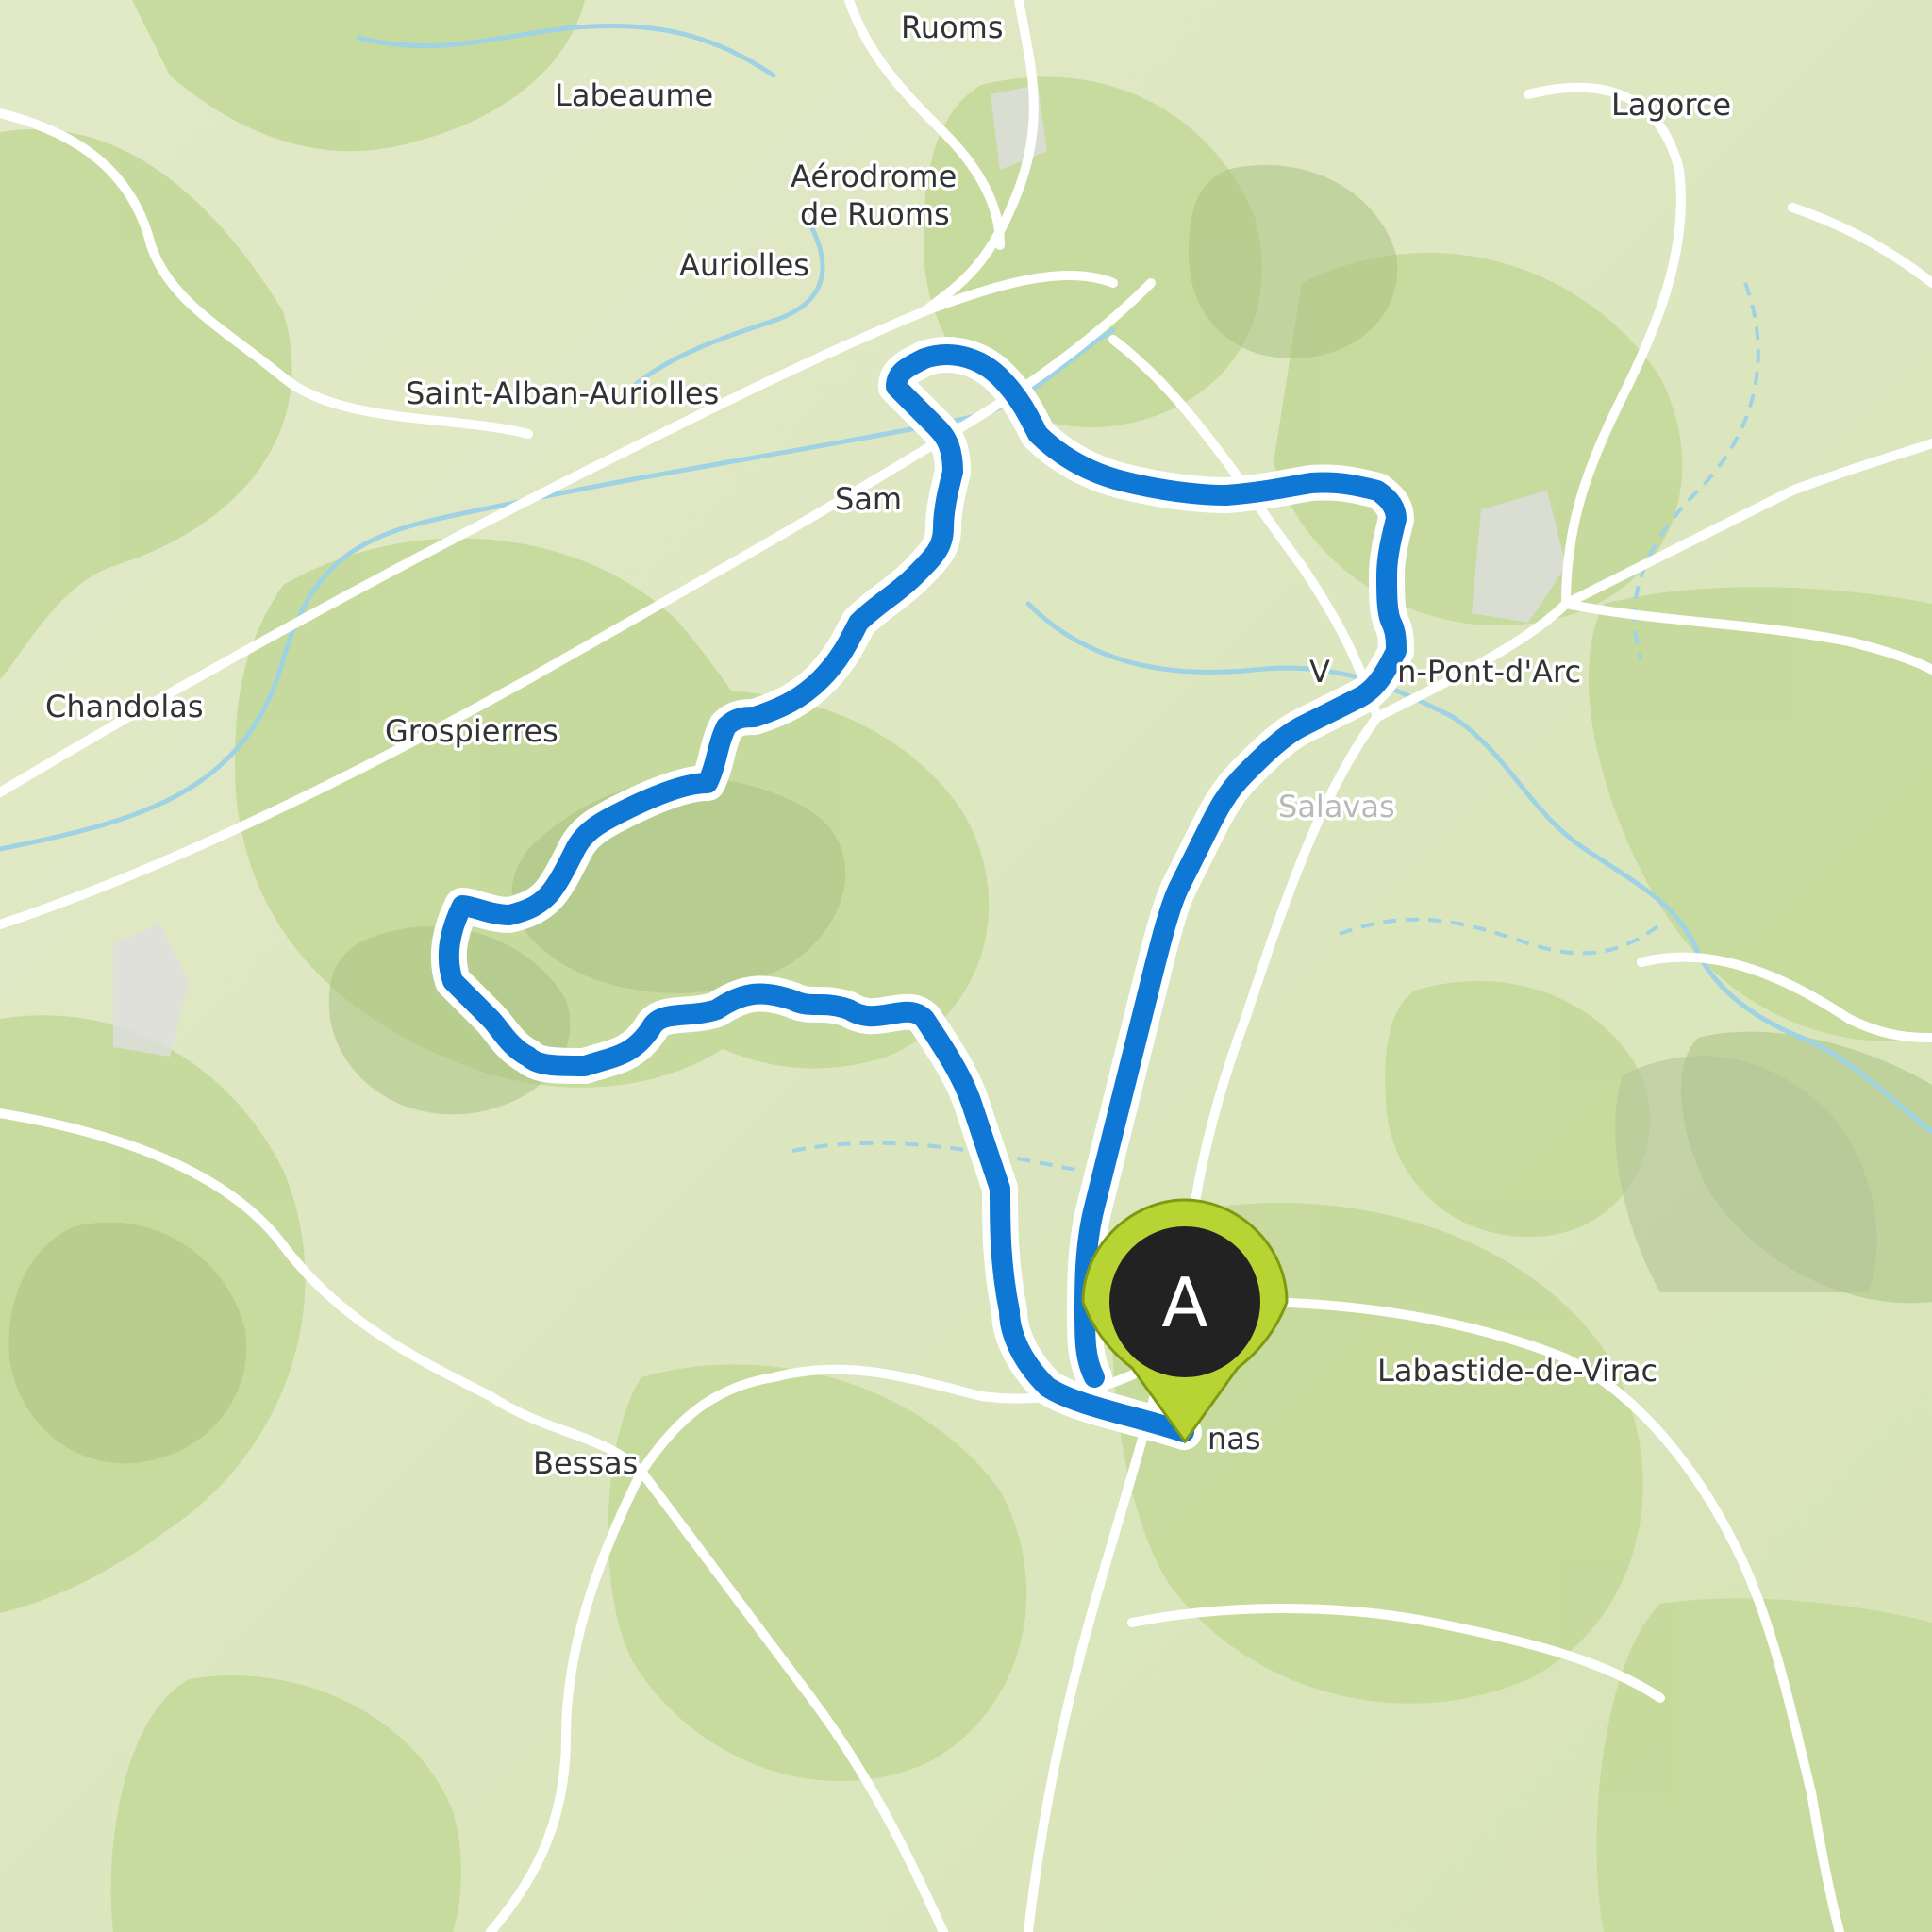 The height and width of the screenshot is (1932, 1932). I want to click on place-label-saint-alban-auriolles: Saint-Alban-Auriolles, so click(562, 393).